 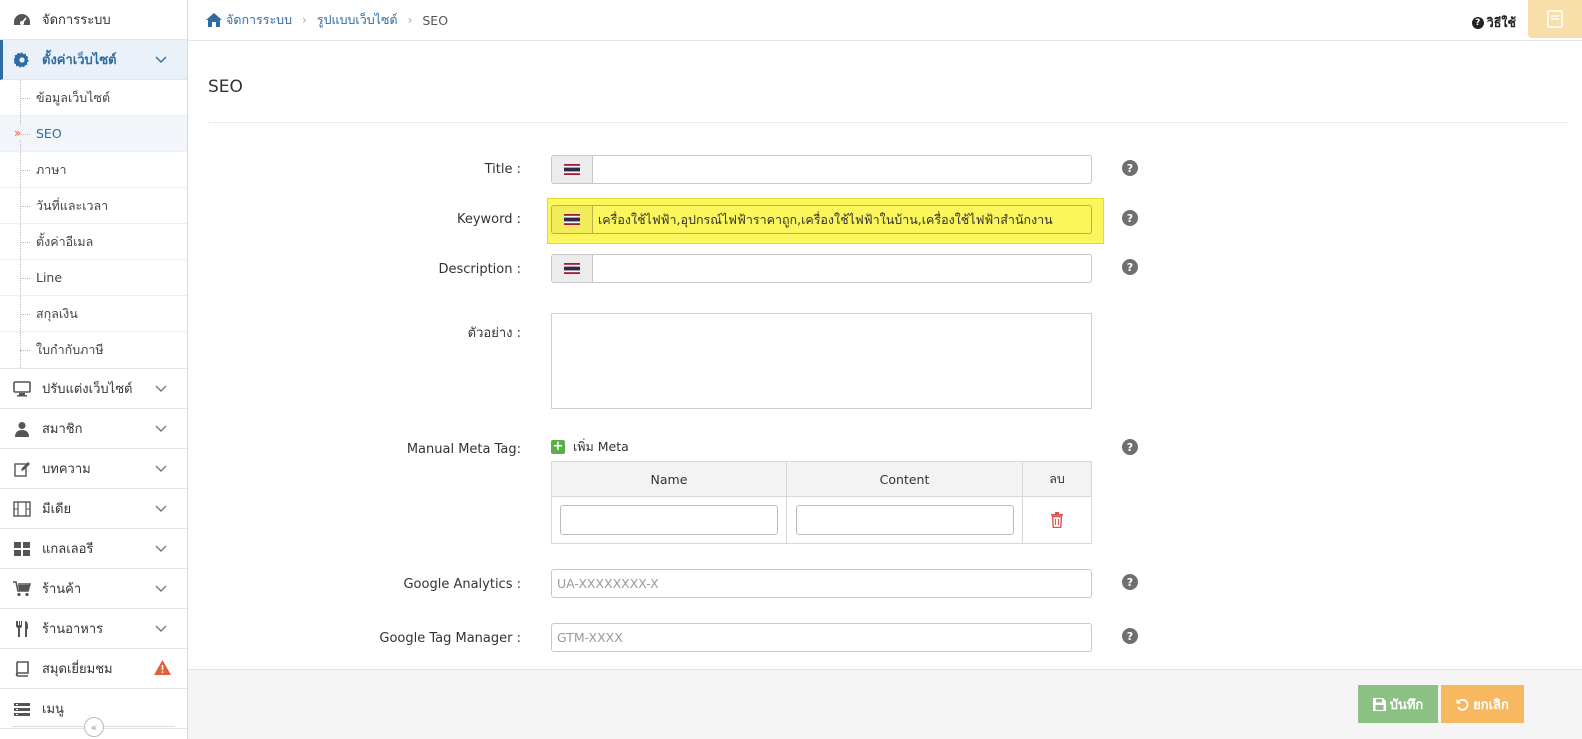 I want to click on cancel-button: ยกเลิก, so click(x=1482, y=704).